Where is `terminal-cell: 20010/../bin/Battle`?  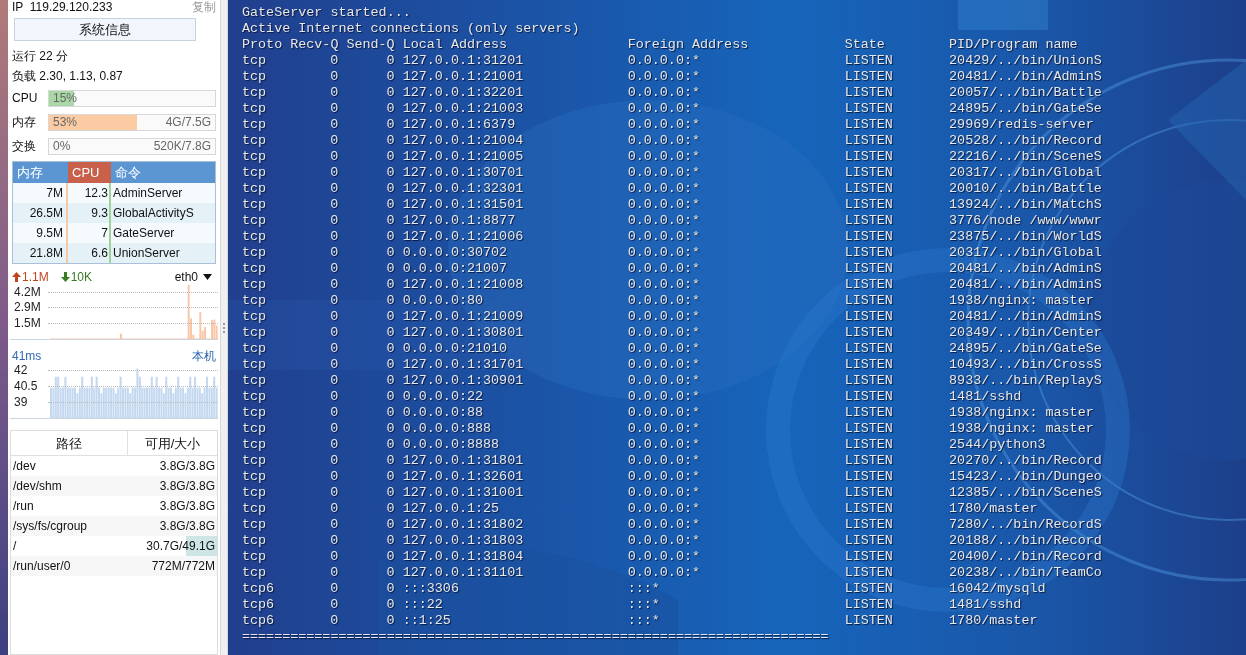
terminal-cell: 20010/../bin/Battle is located at coordinates (1025, 189).